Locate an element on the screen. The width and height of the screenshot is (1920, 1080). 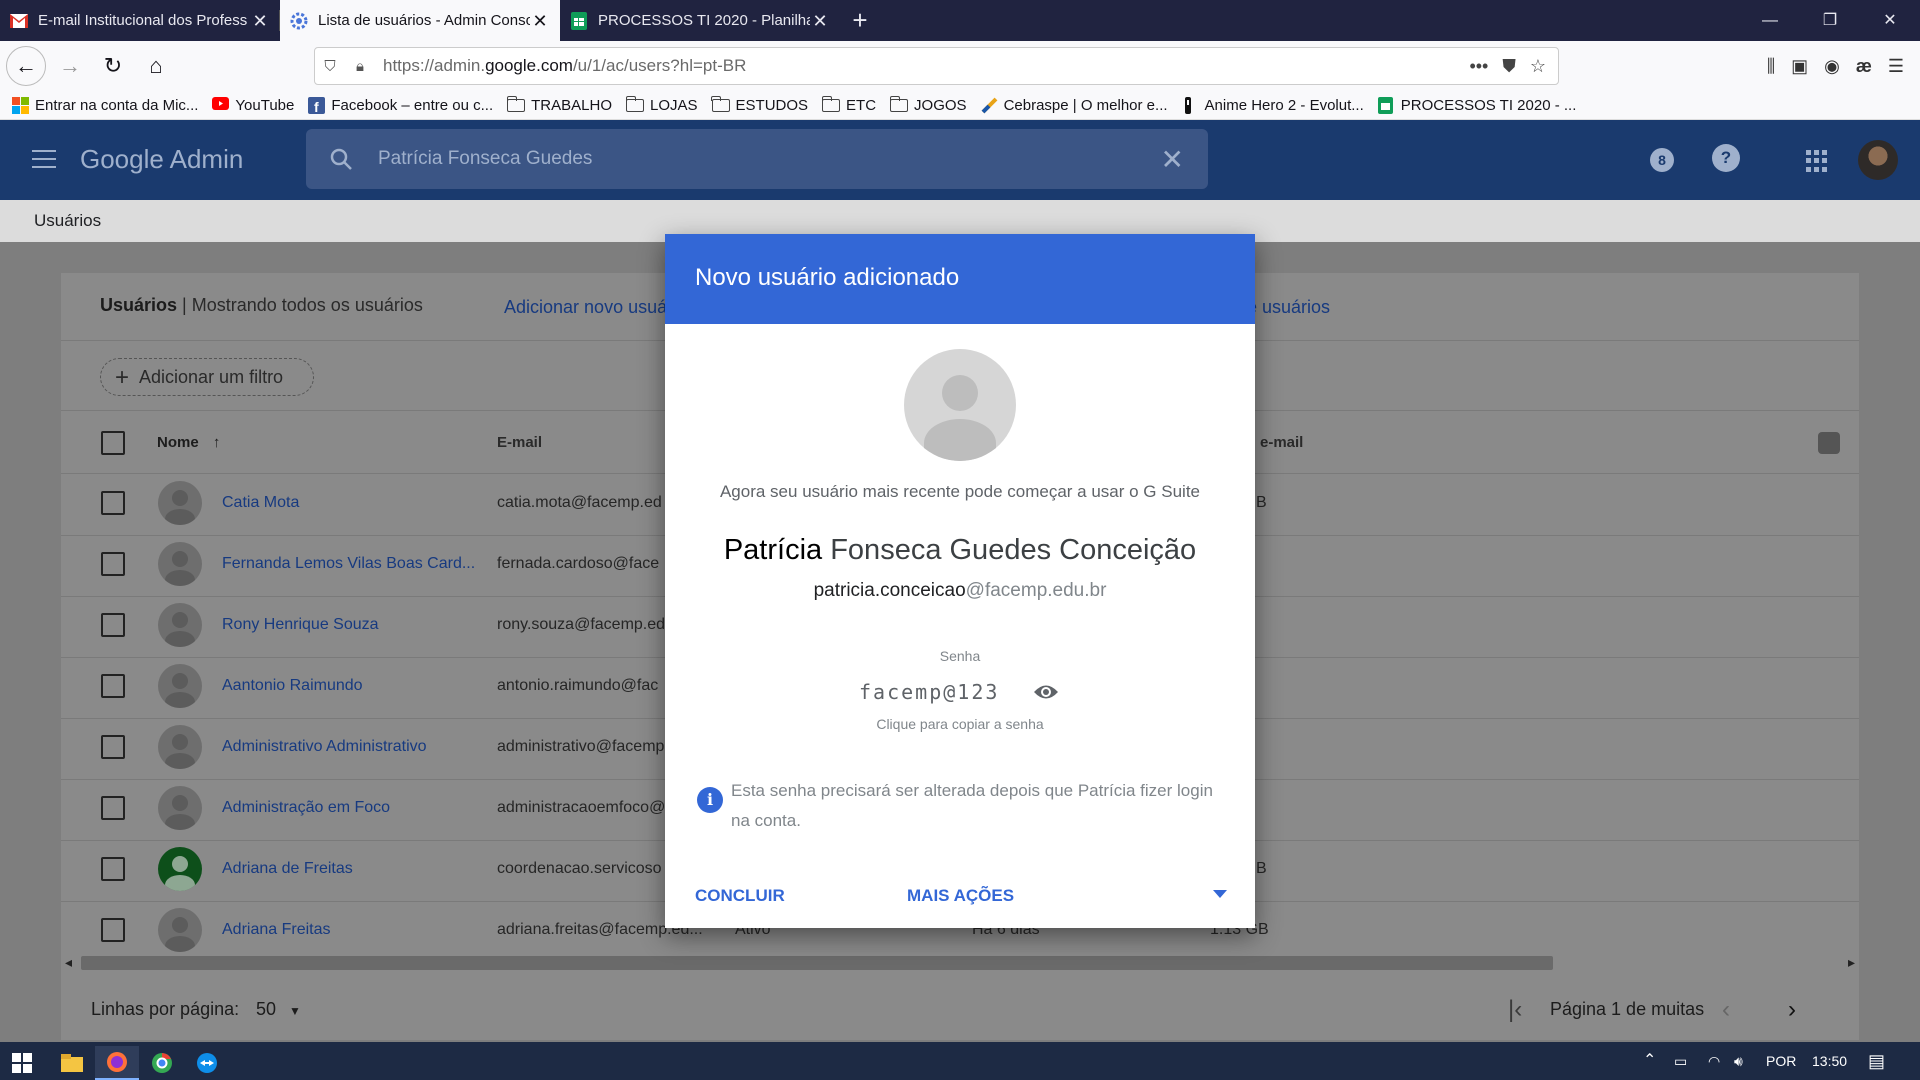
close-window-icon: ✕ is located at coordinates (1890, 20).